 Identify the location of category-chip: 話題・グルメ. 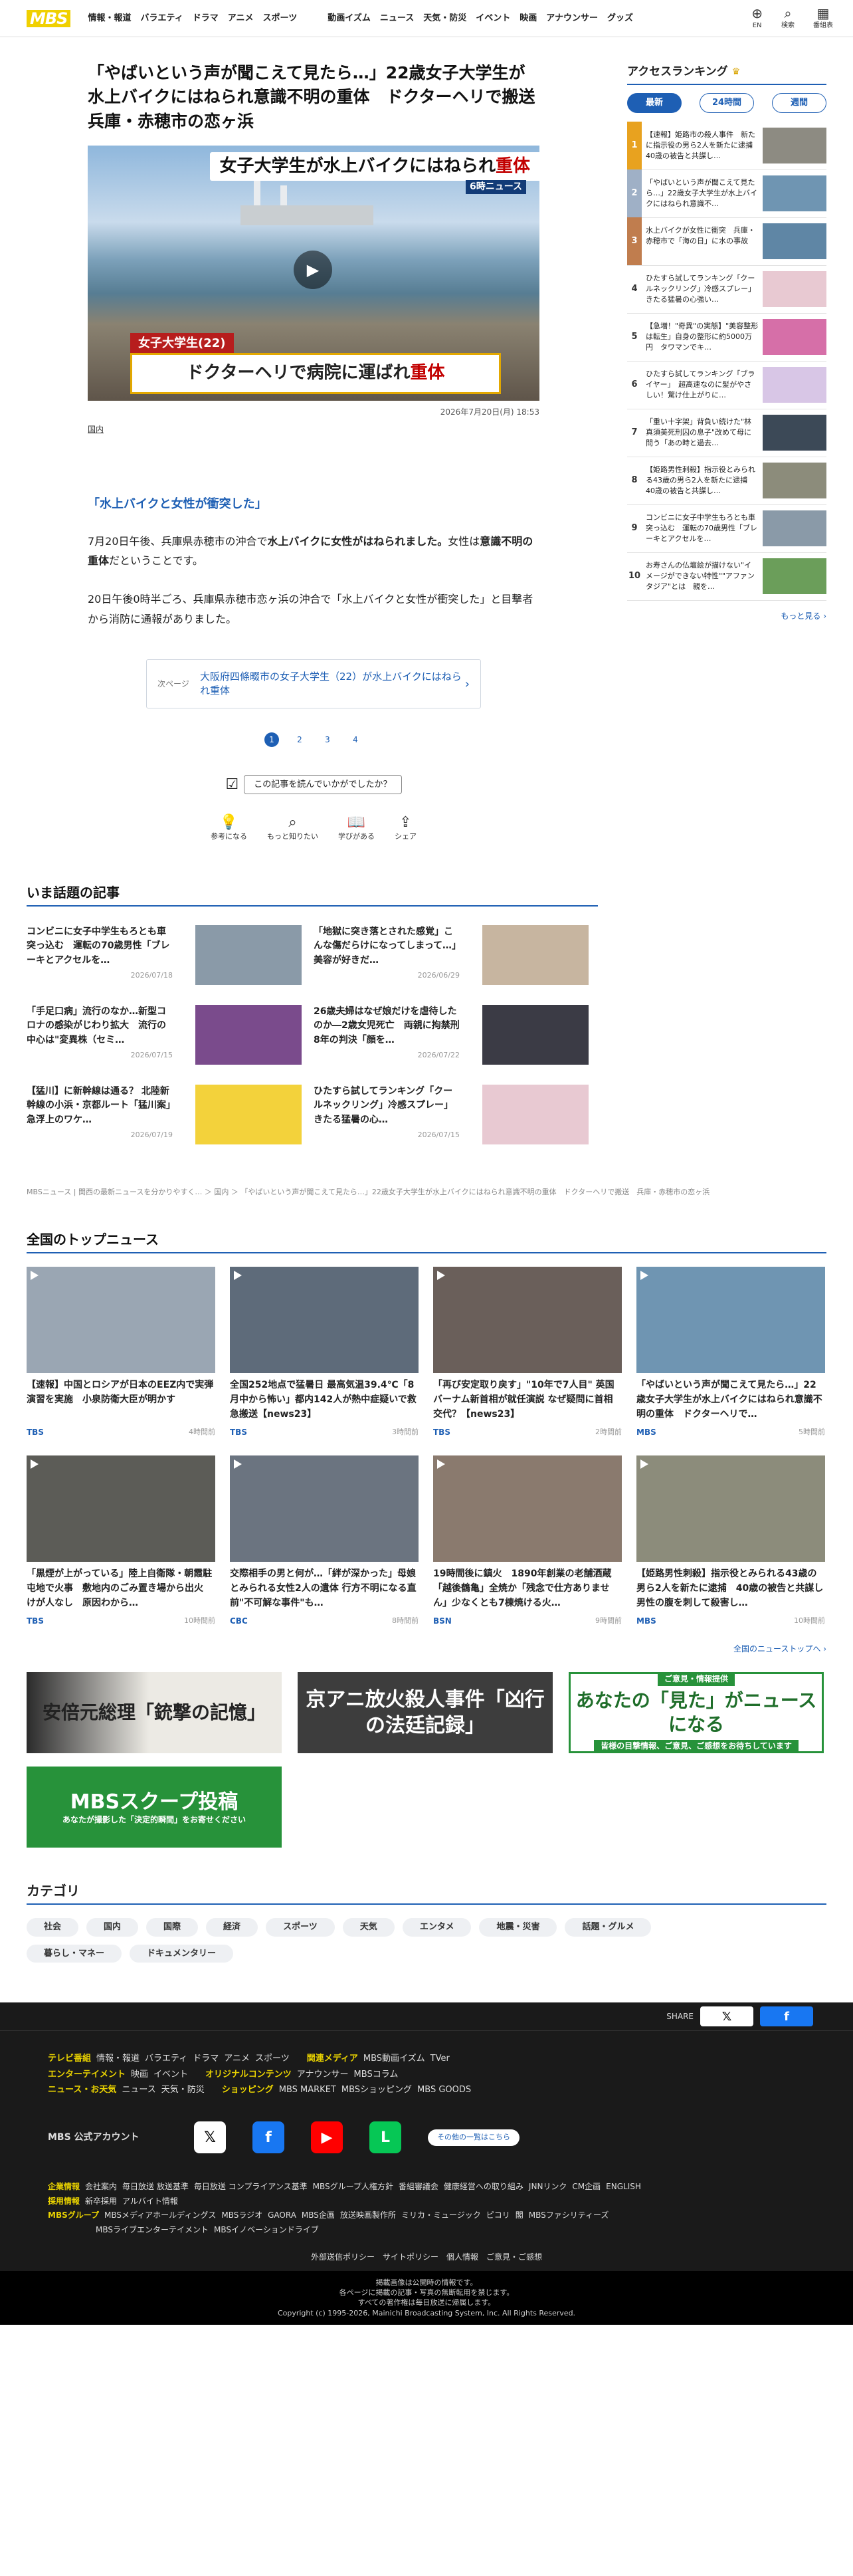
(609, 1927).